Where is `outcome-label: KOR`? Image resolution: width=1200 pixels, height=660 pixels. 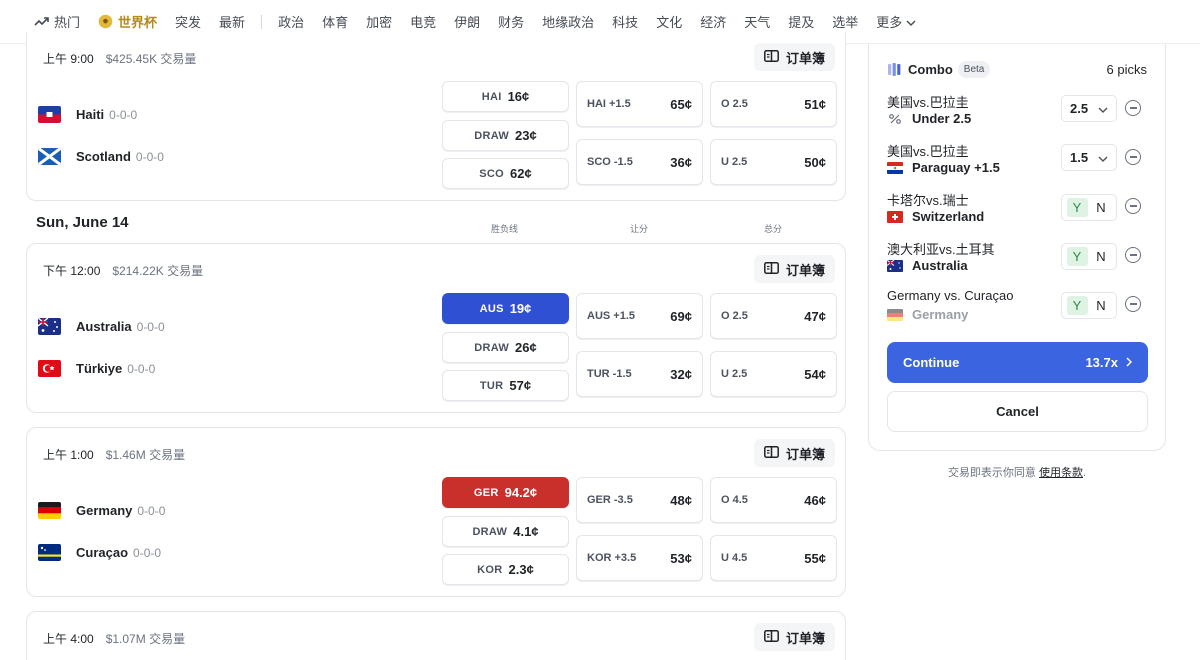 outcome-label: KOR is located at coordinates (490, 569).